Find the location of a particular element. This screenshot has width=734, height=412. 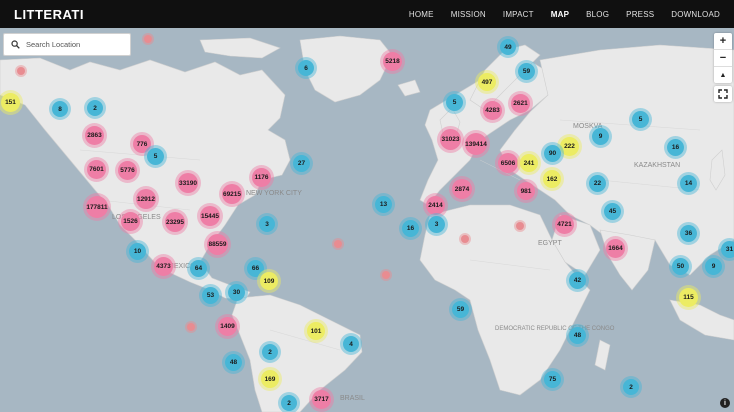

cluster-marker: 27 is located at coordinates (301, 163).